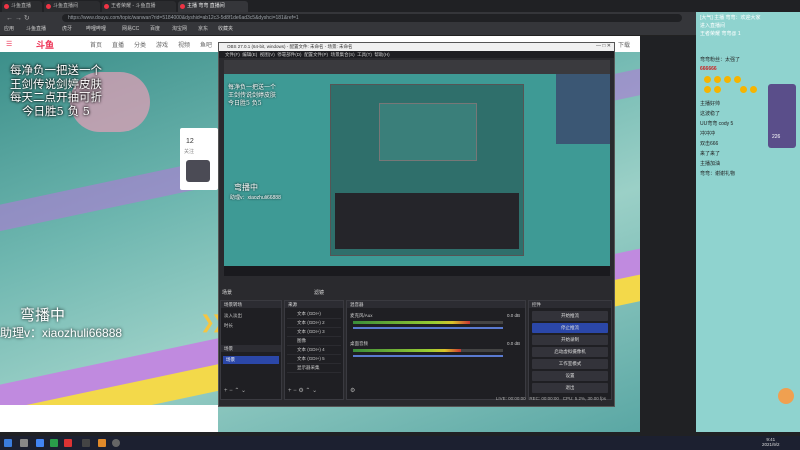  I want to click on nav-item: 下载, so click(624, 44).